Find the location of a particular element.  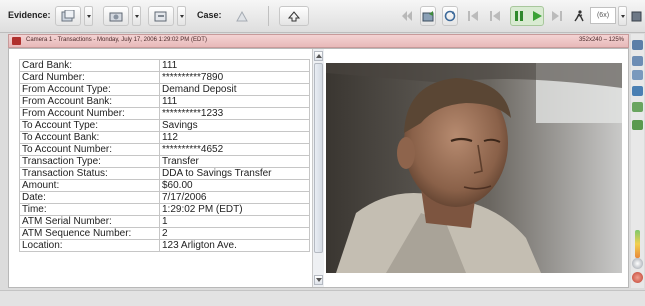

image-icon is located at coordinates (637, 91).